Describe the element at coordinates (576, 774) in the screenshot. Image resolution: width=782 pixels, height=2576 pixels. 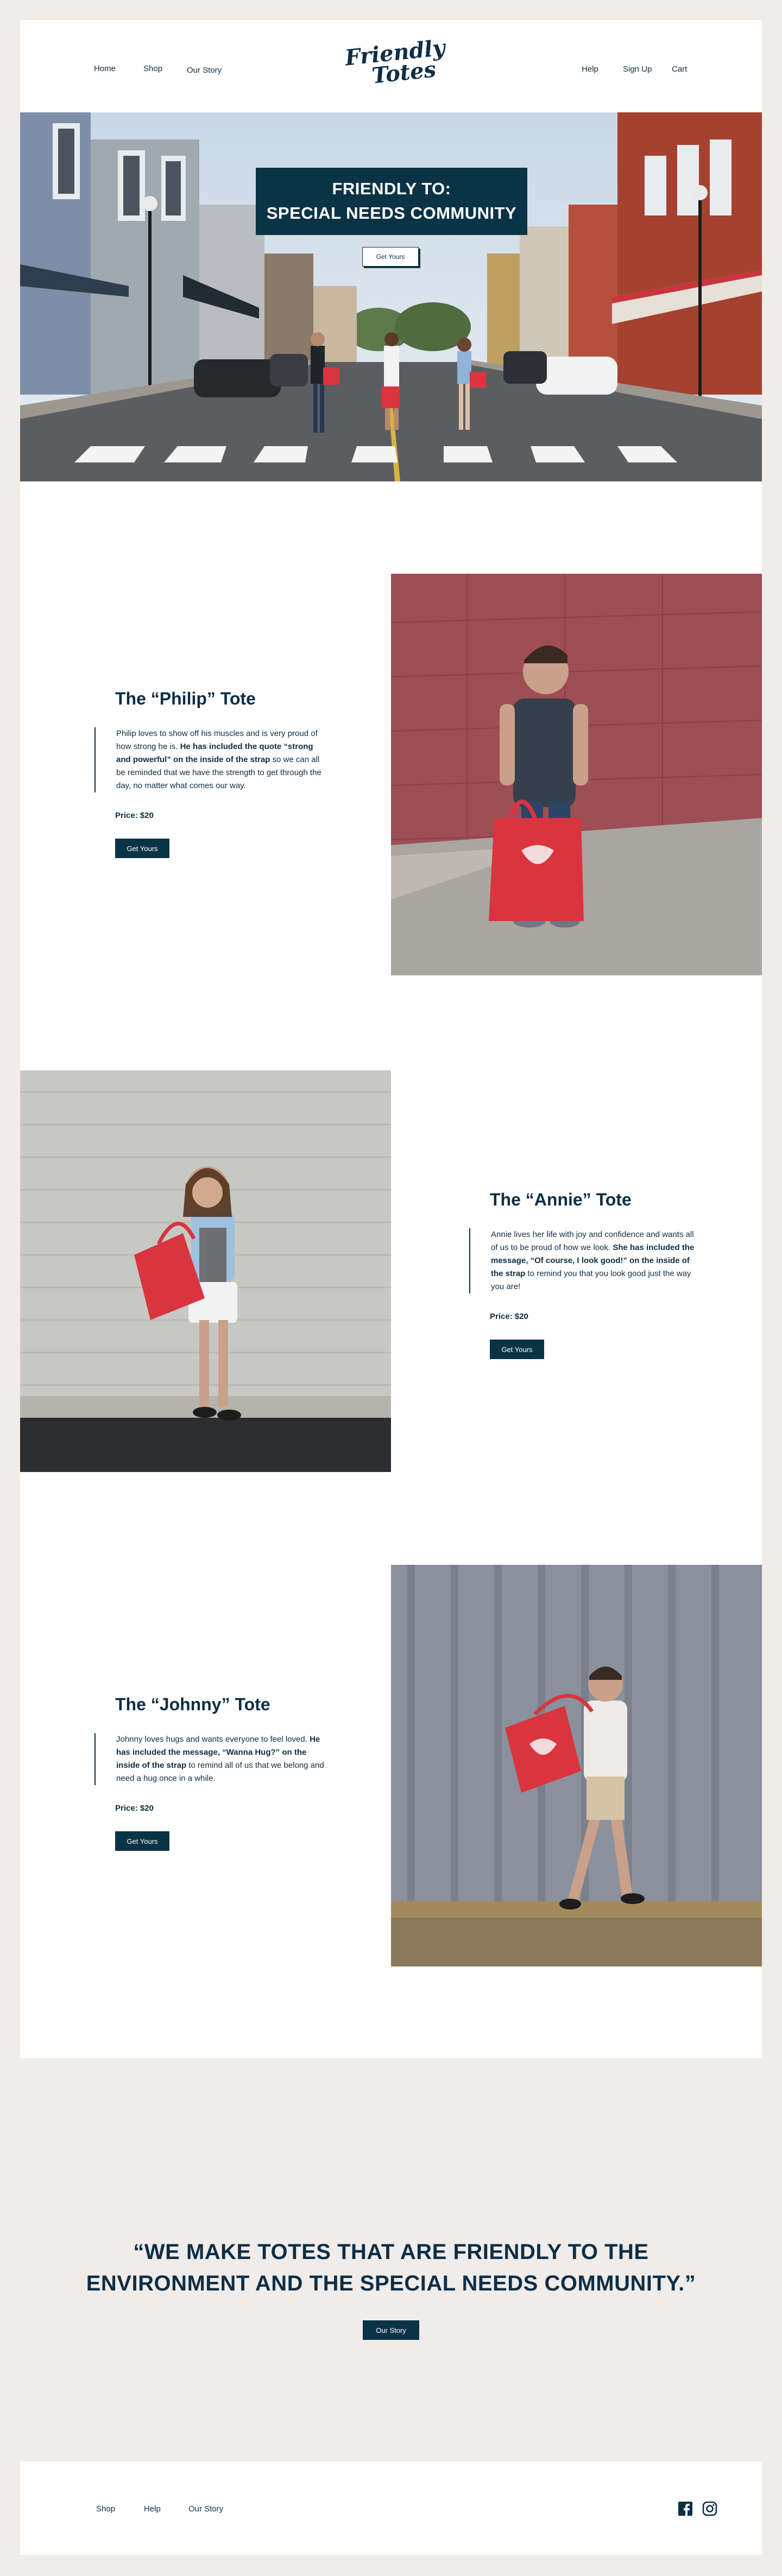
I see `product-philip-photo` at that location.